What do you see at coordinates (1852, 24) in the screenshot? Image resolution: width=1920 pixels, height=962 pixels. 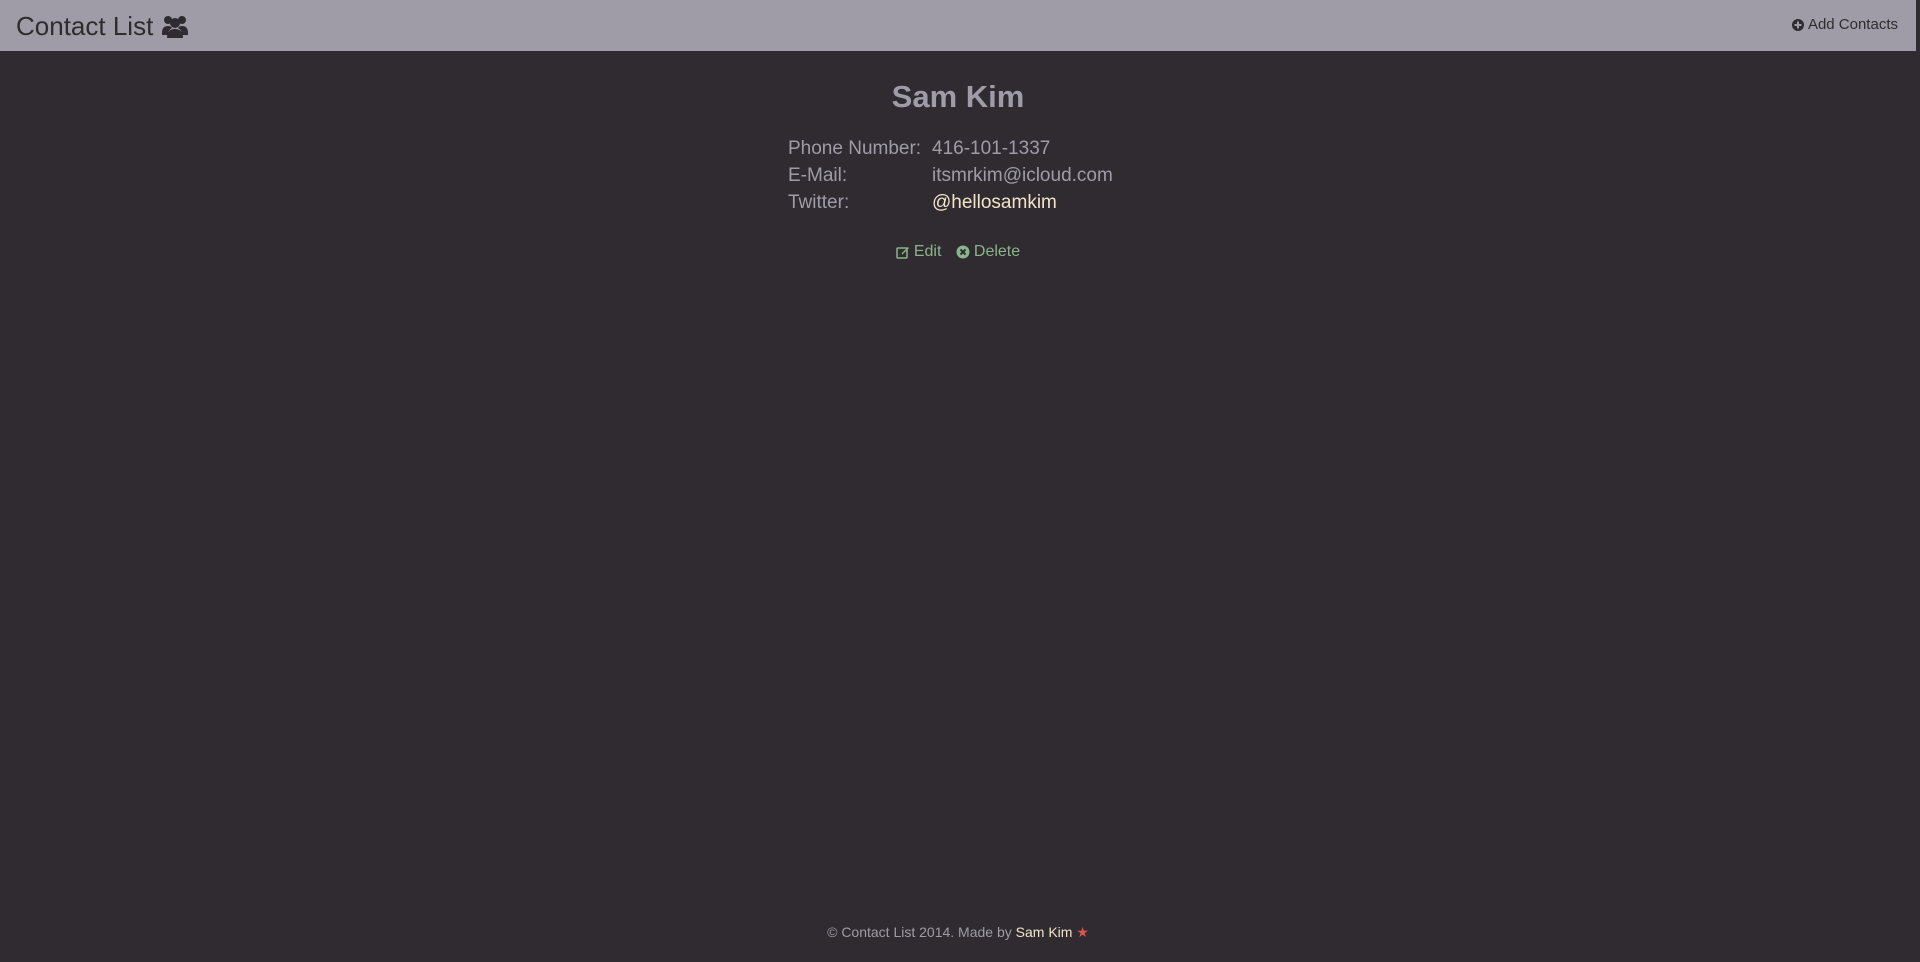 I see `add-contacts-label: Add Contacts` at bounding box center [1852, 24].